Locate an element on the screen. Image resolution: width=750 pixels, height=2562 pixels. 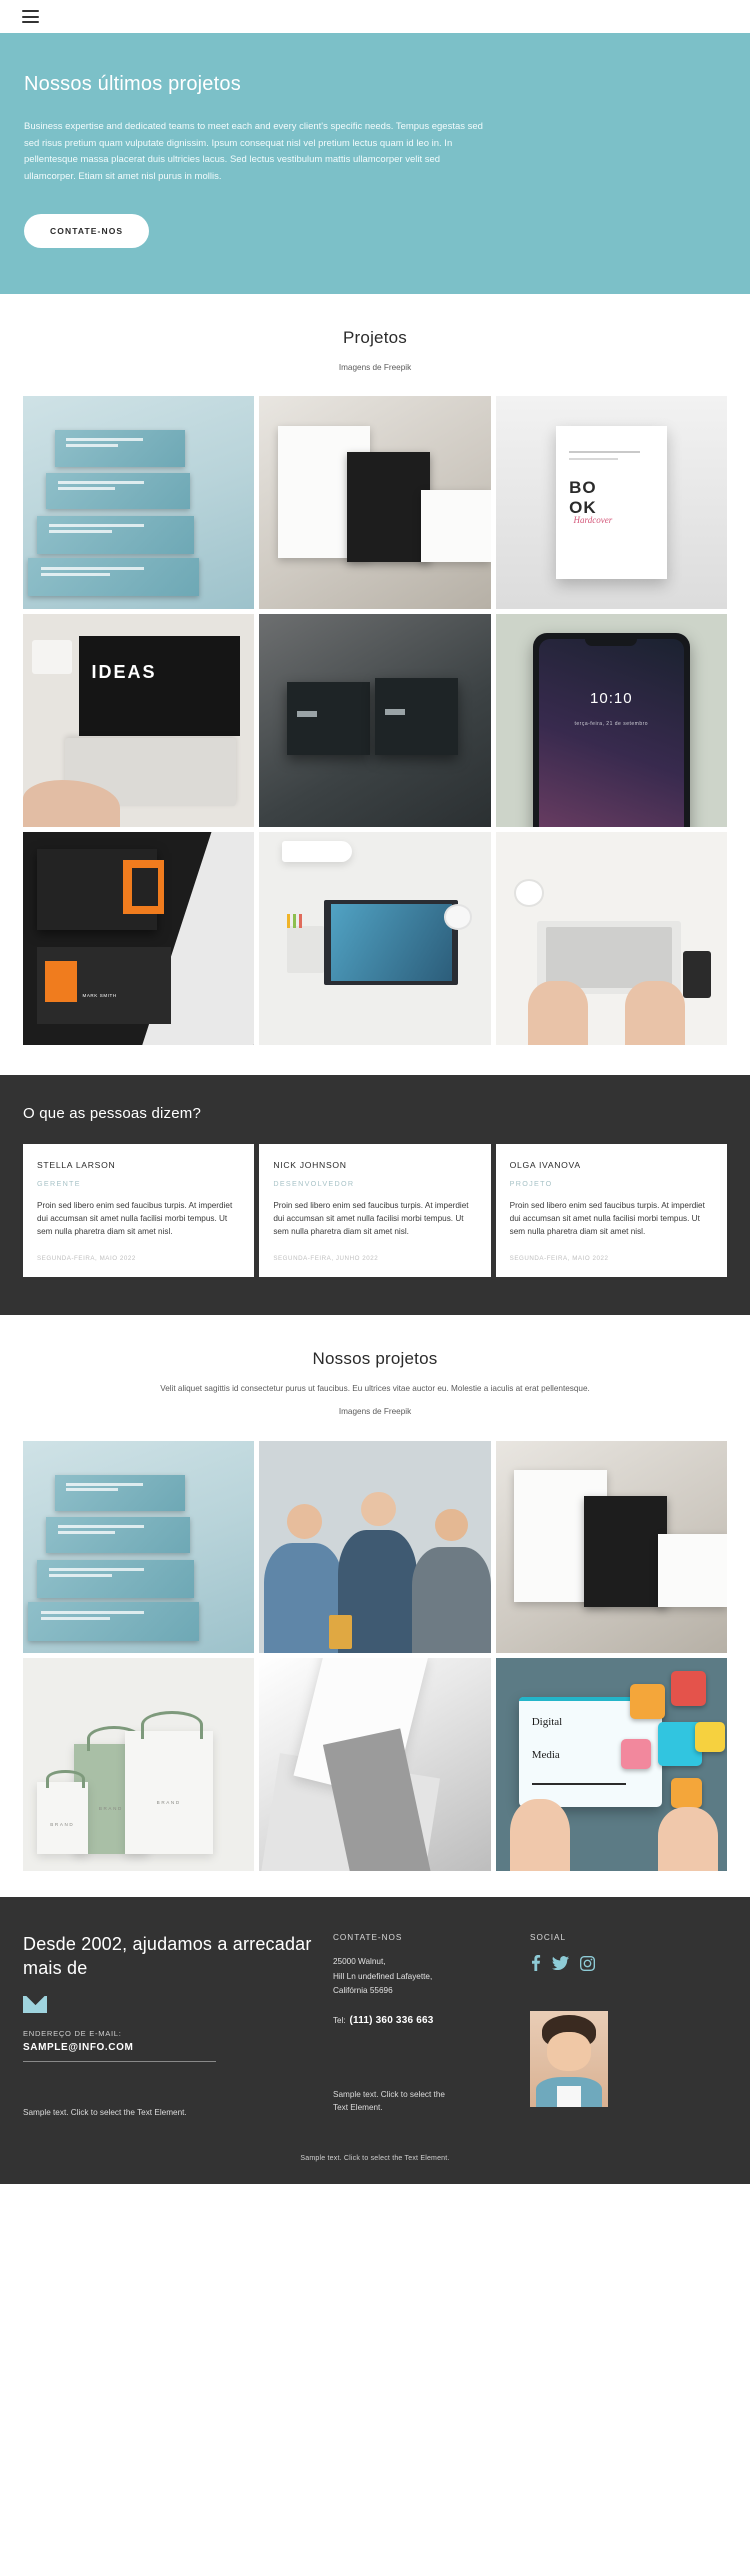
footer-address-line-3: Califórnia 55696 is located at coordinates (363, 1990).